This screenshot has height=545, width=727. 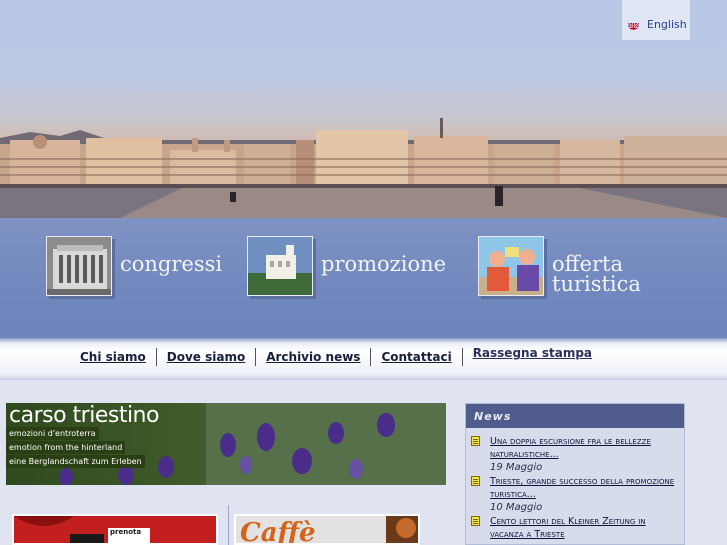 I want to click on news-header: News, so click(x=575, y=416).